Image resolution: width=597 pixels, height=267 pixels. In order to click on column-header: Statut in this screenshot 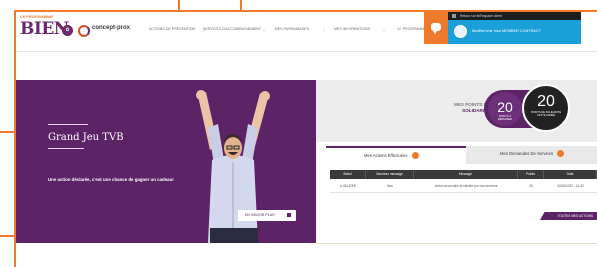, I will do `click(348, 174)`.